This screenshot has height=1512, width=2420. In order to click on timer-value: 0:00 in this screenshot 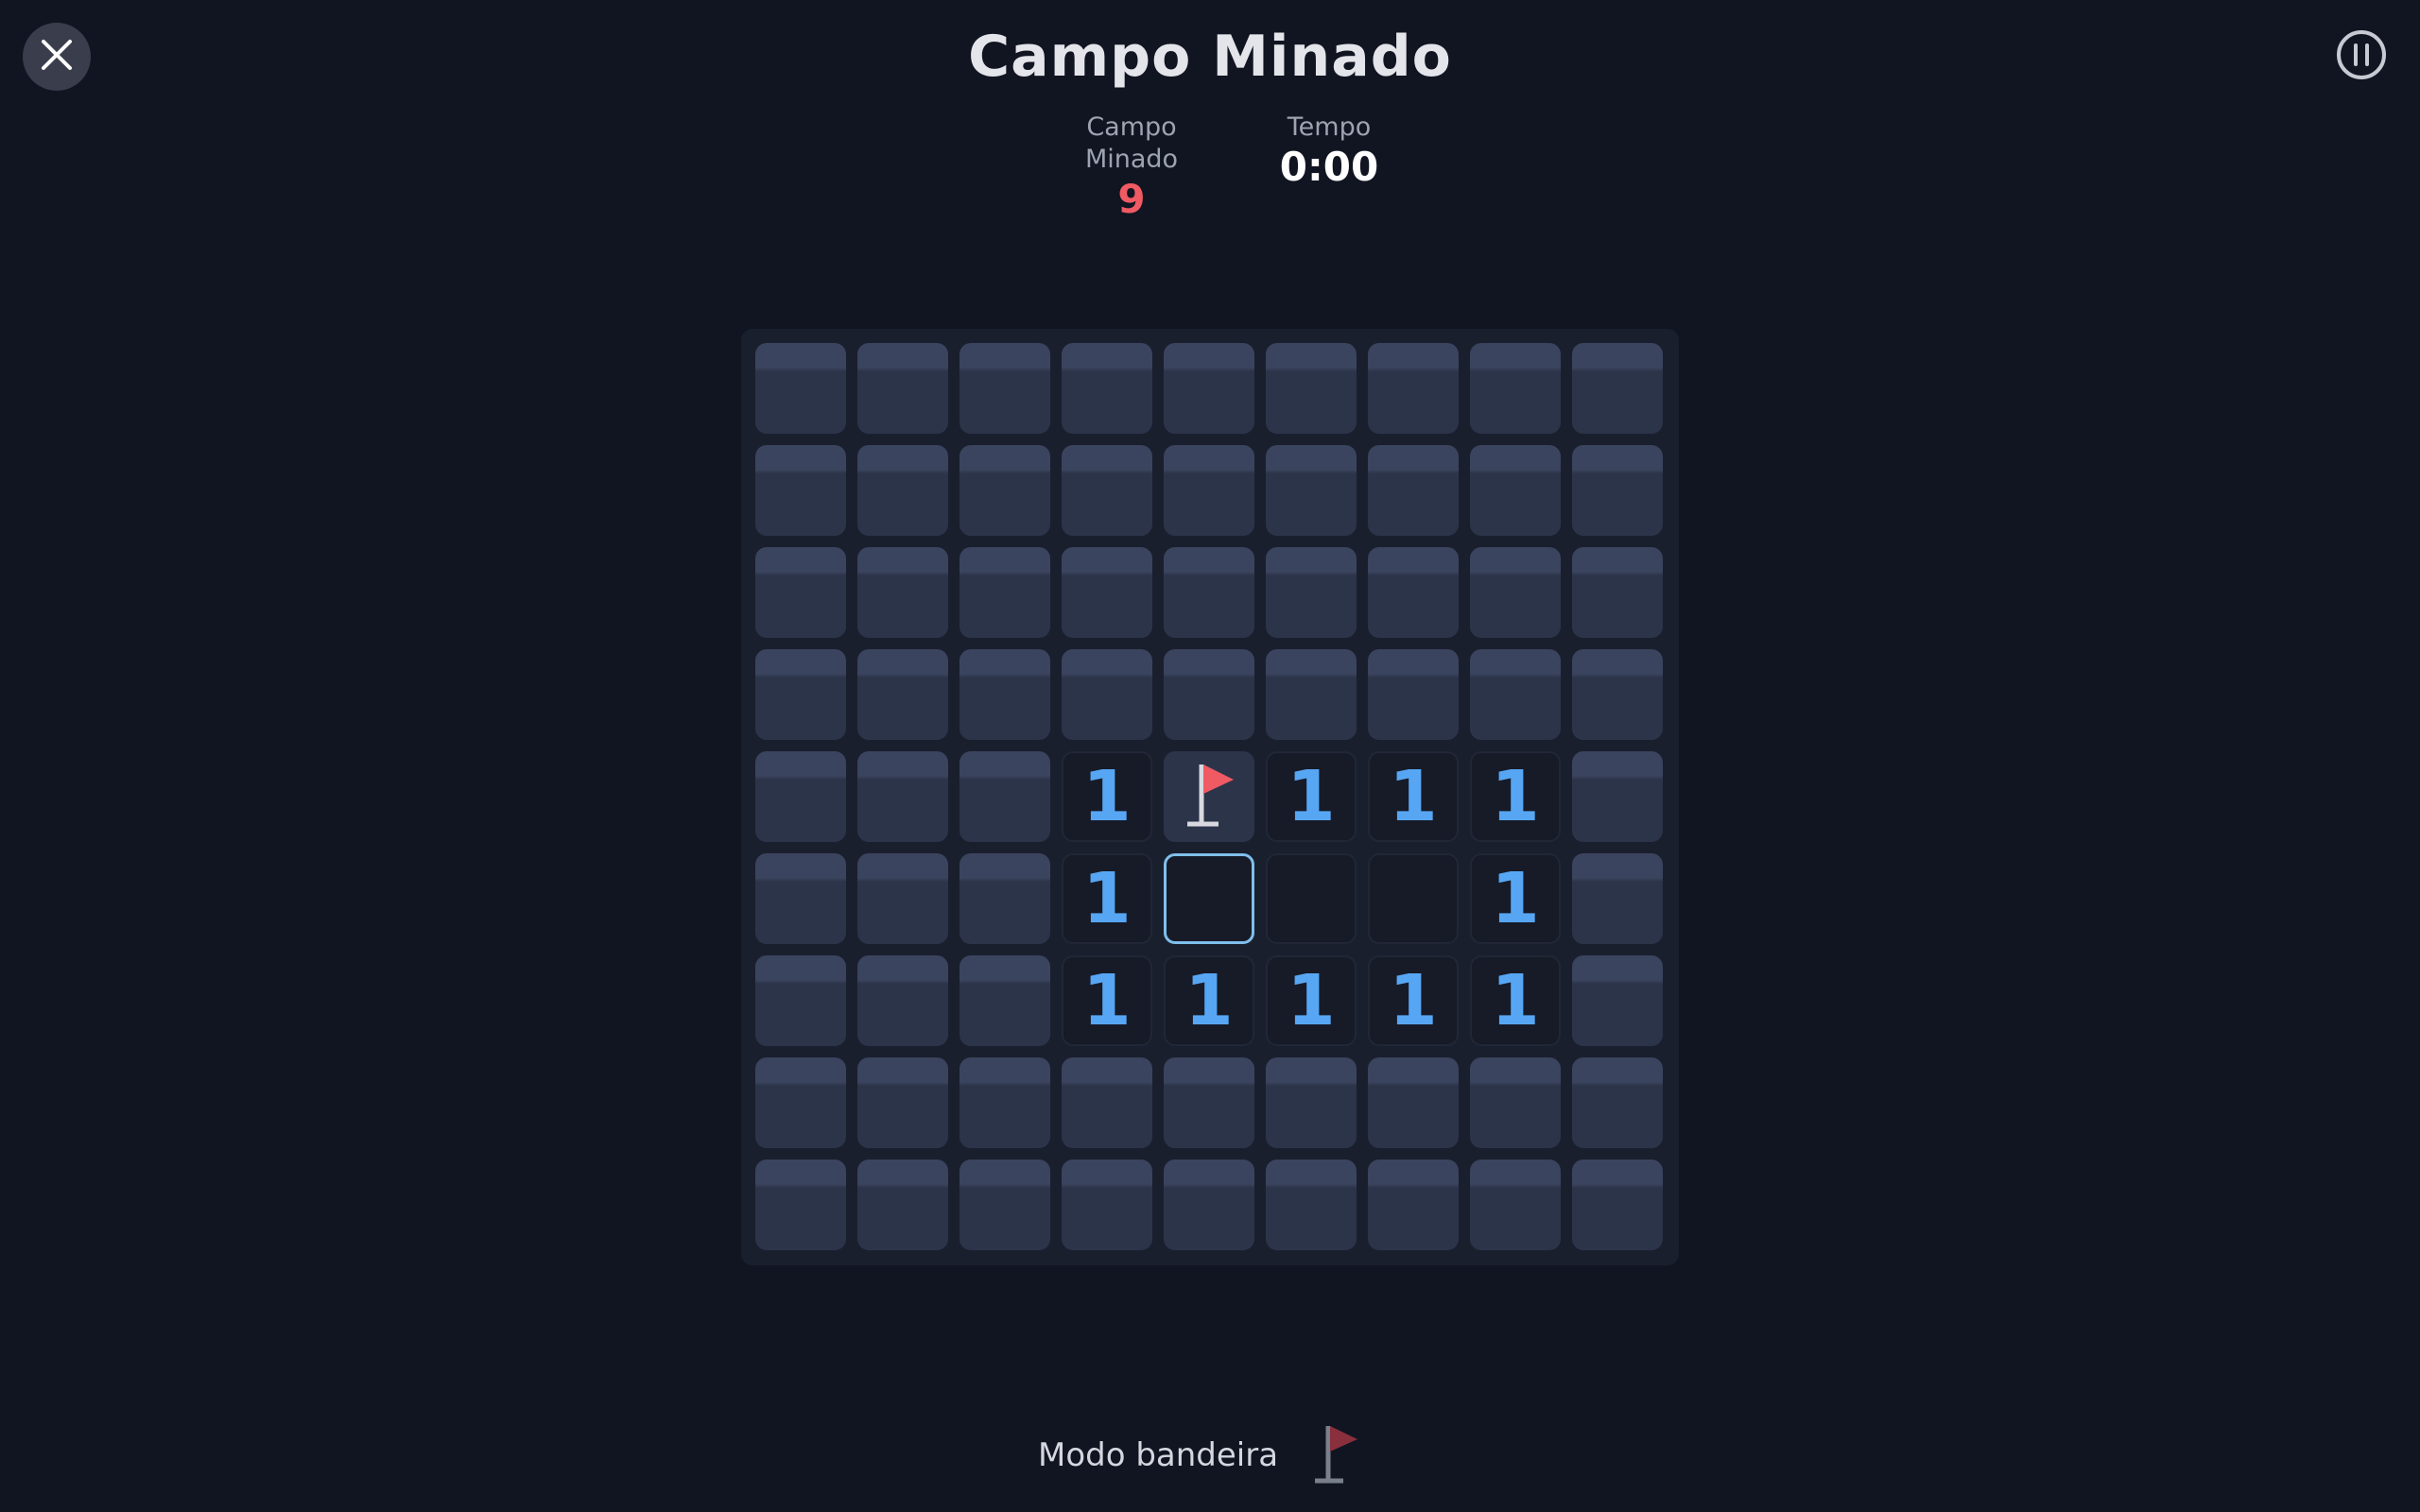, I will do `click(1329, 167)`.